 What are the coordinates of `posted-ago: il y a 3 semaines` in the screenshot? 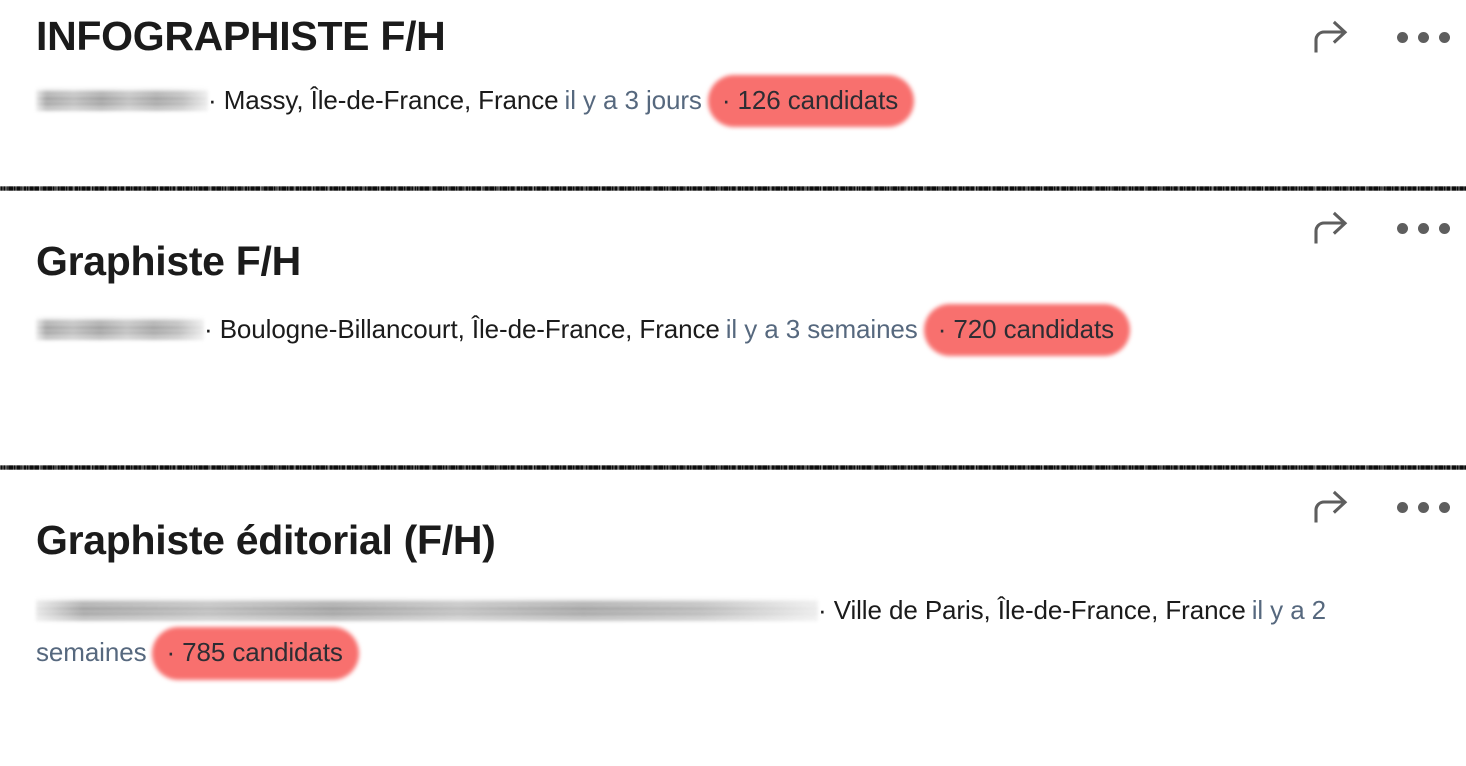 It's located at (821, 328).